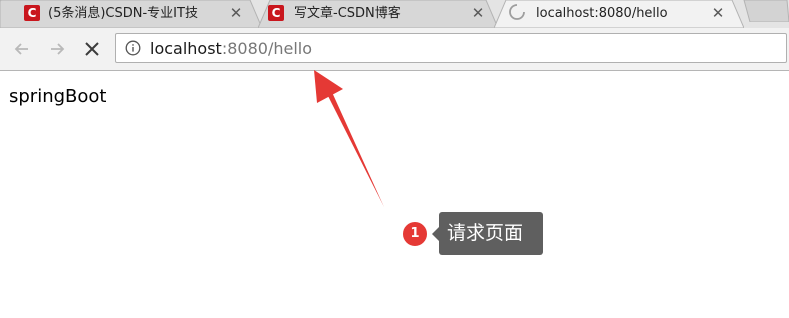 The image size is (789, 318). Describe the element at coordinates (57, 49) in the screenshot. I see `forward-arrow-icon` at that location.